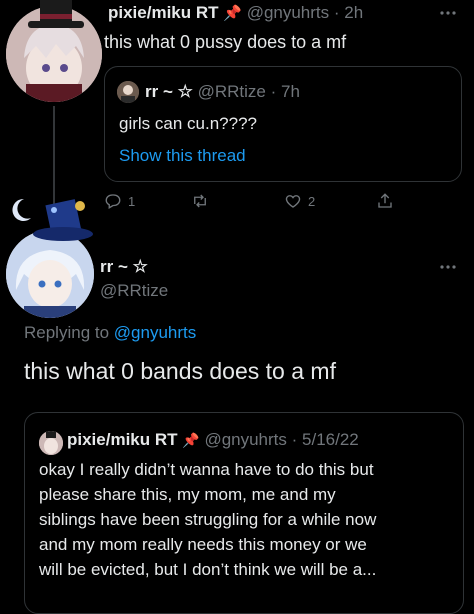 This screenshot has height=614, width=474. Describe the element at coordinates (180, 371) in the screenshot. I see `tweet2-text: this what 0 bands does to a mf` at that location.